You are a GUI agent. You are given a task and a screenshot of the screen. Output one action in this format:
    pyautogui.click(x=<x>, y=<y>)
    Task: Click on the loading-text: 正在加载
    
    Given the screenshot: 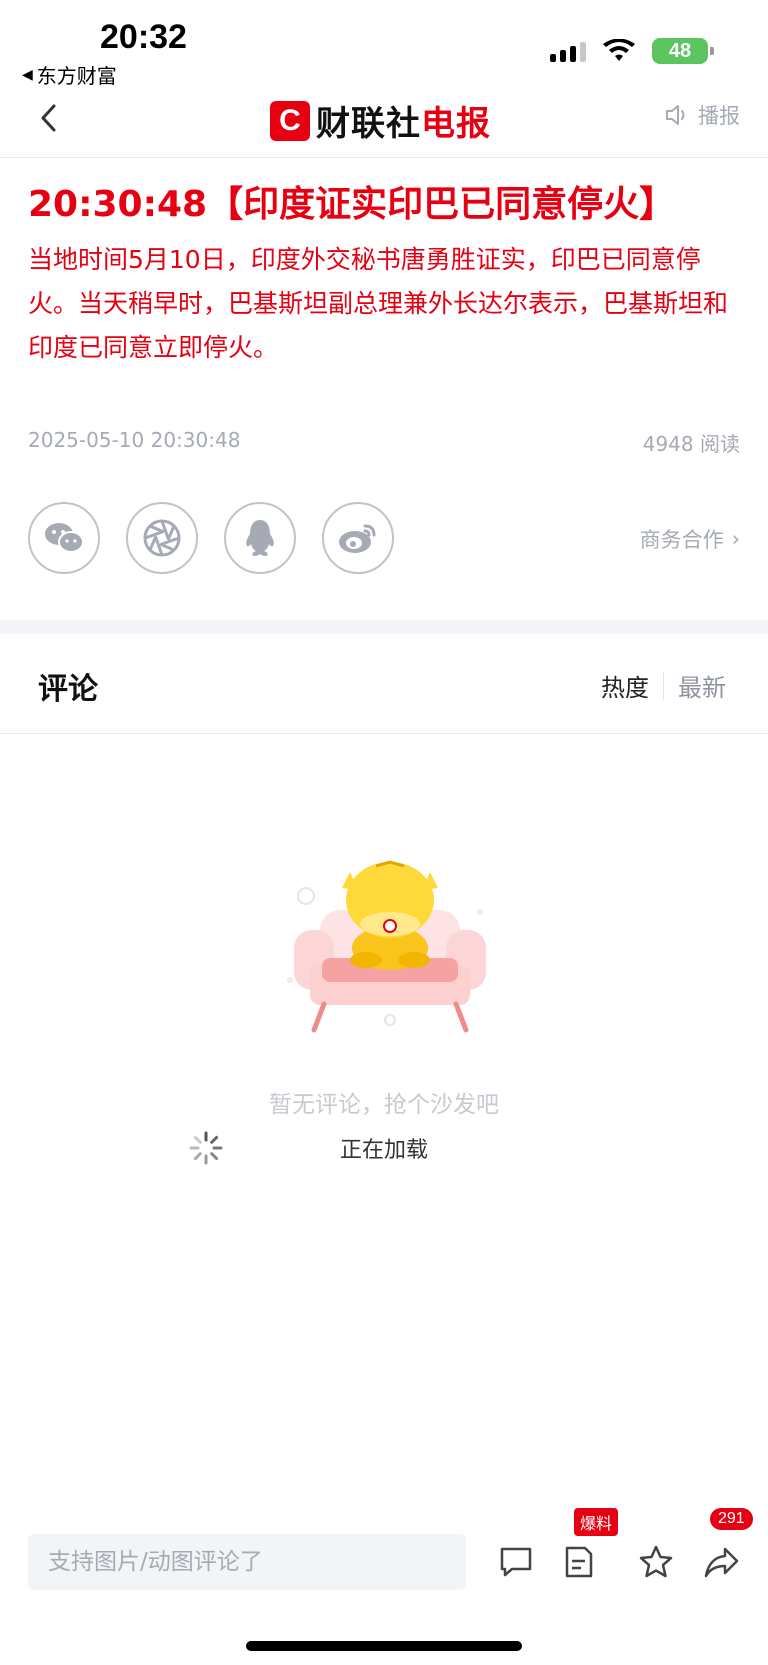 What is the action you would take?
    pyautogui.click(x=384, y=1150)
    